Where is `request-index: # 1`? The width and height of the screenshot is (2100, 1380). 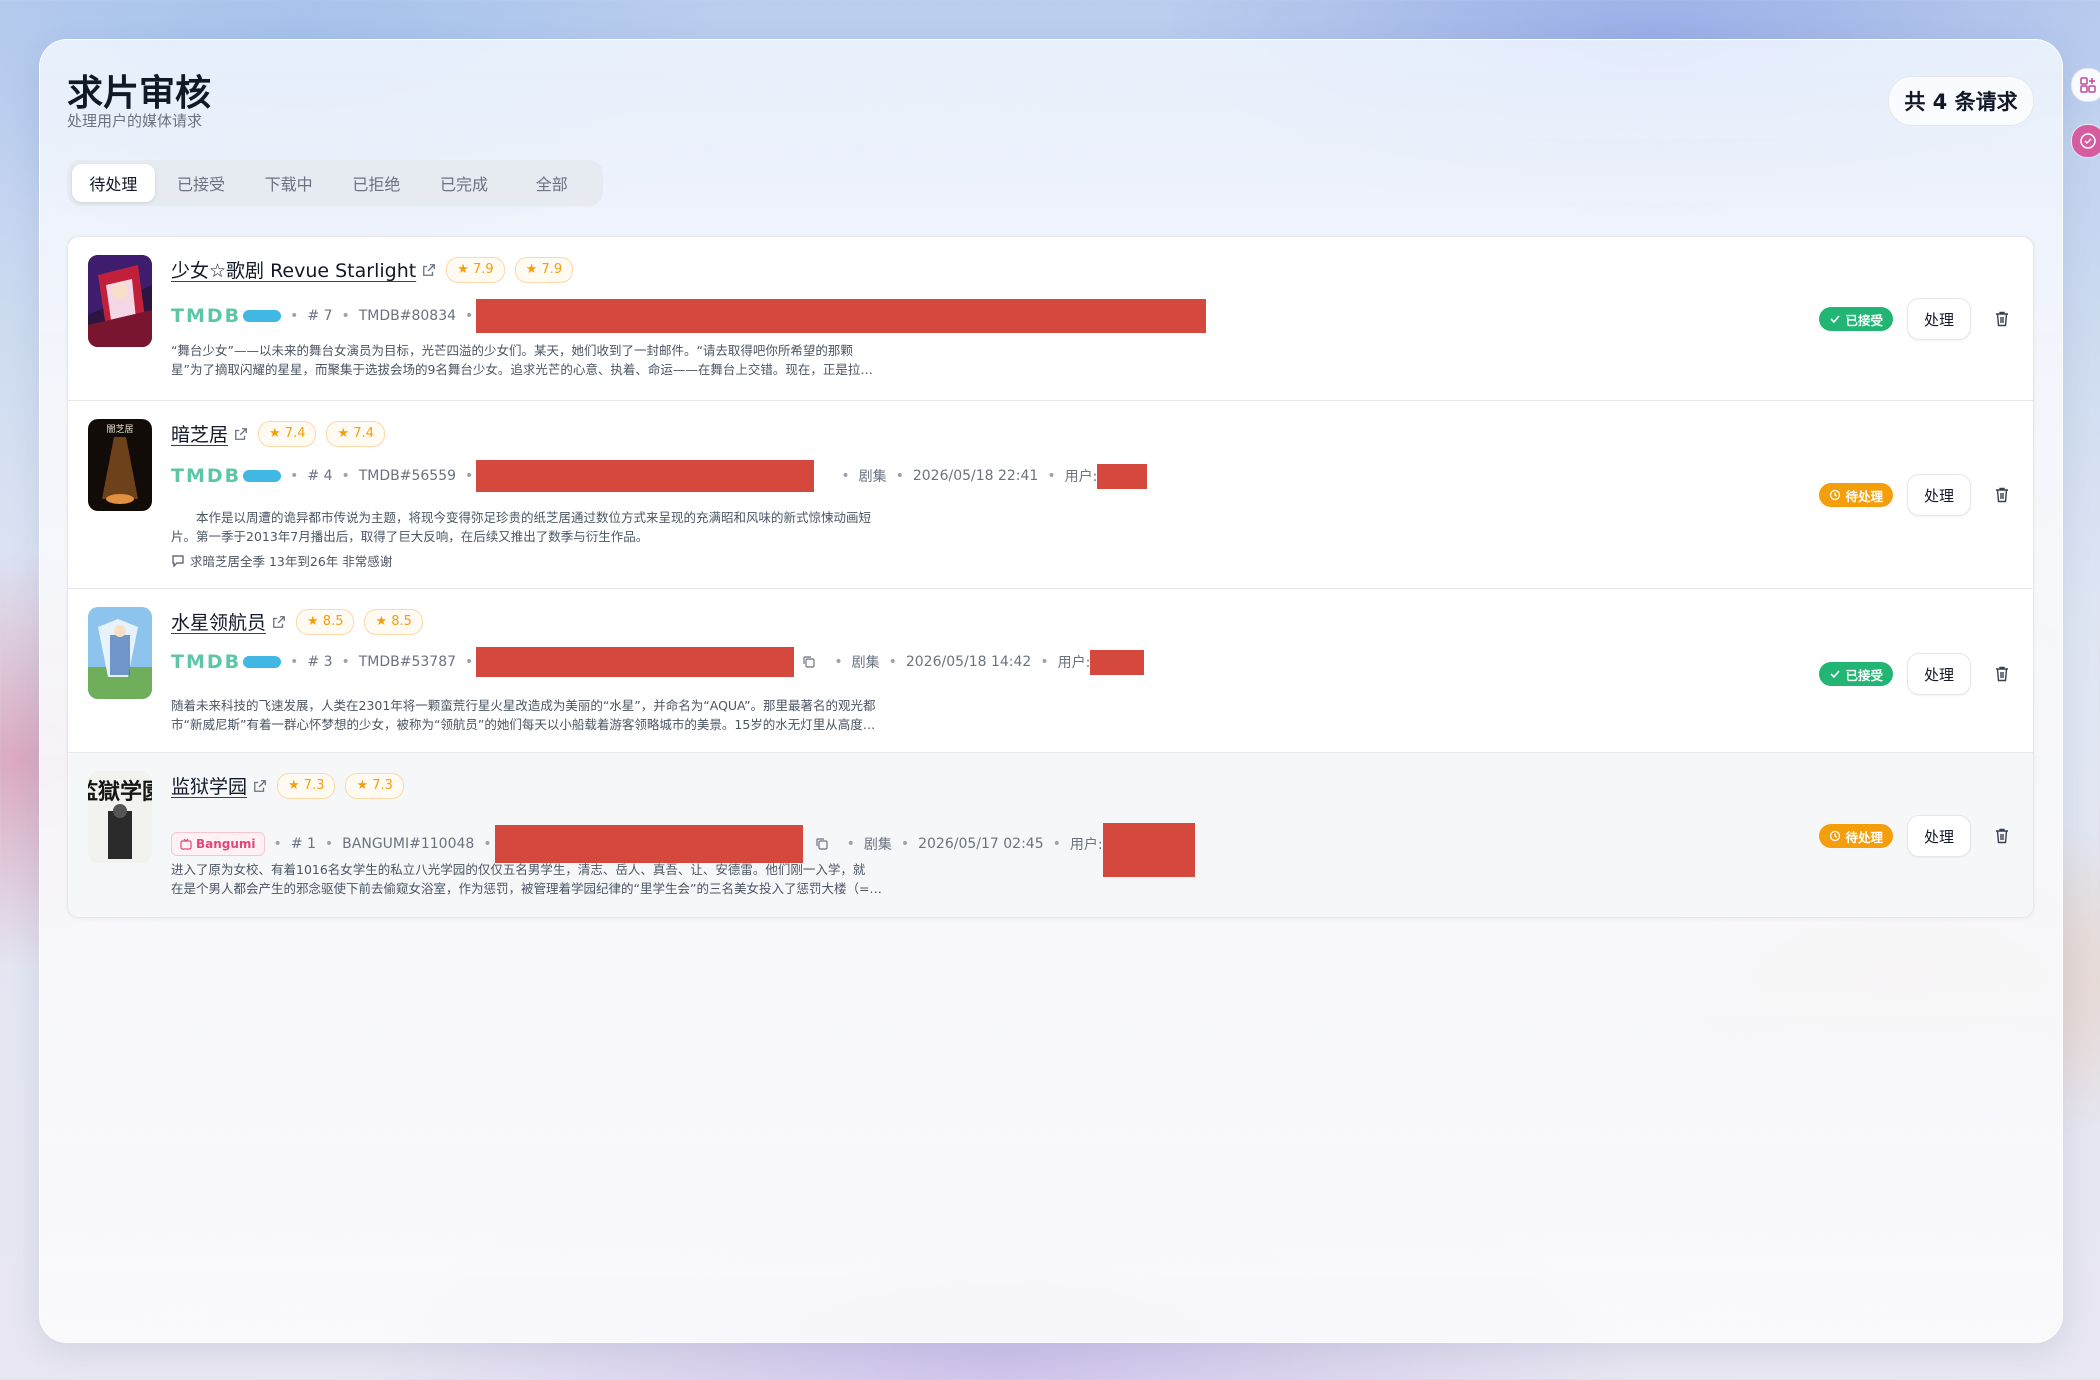 request-index: # 1 is located at coordinates (303, 844).